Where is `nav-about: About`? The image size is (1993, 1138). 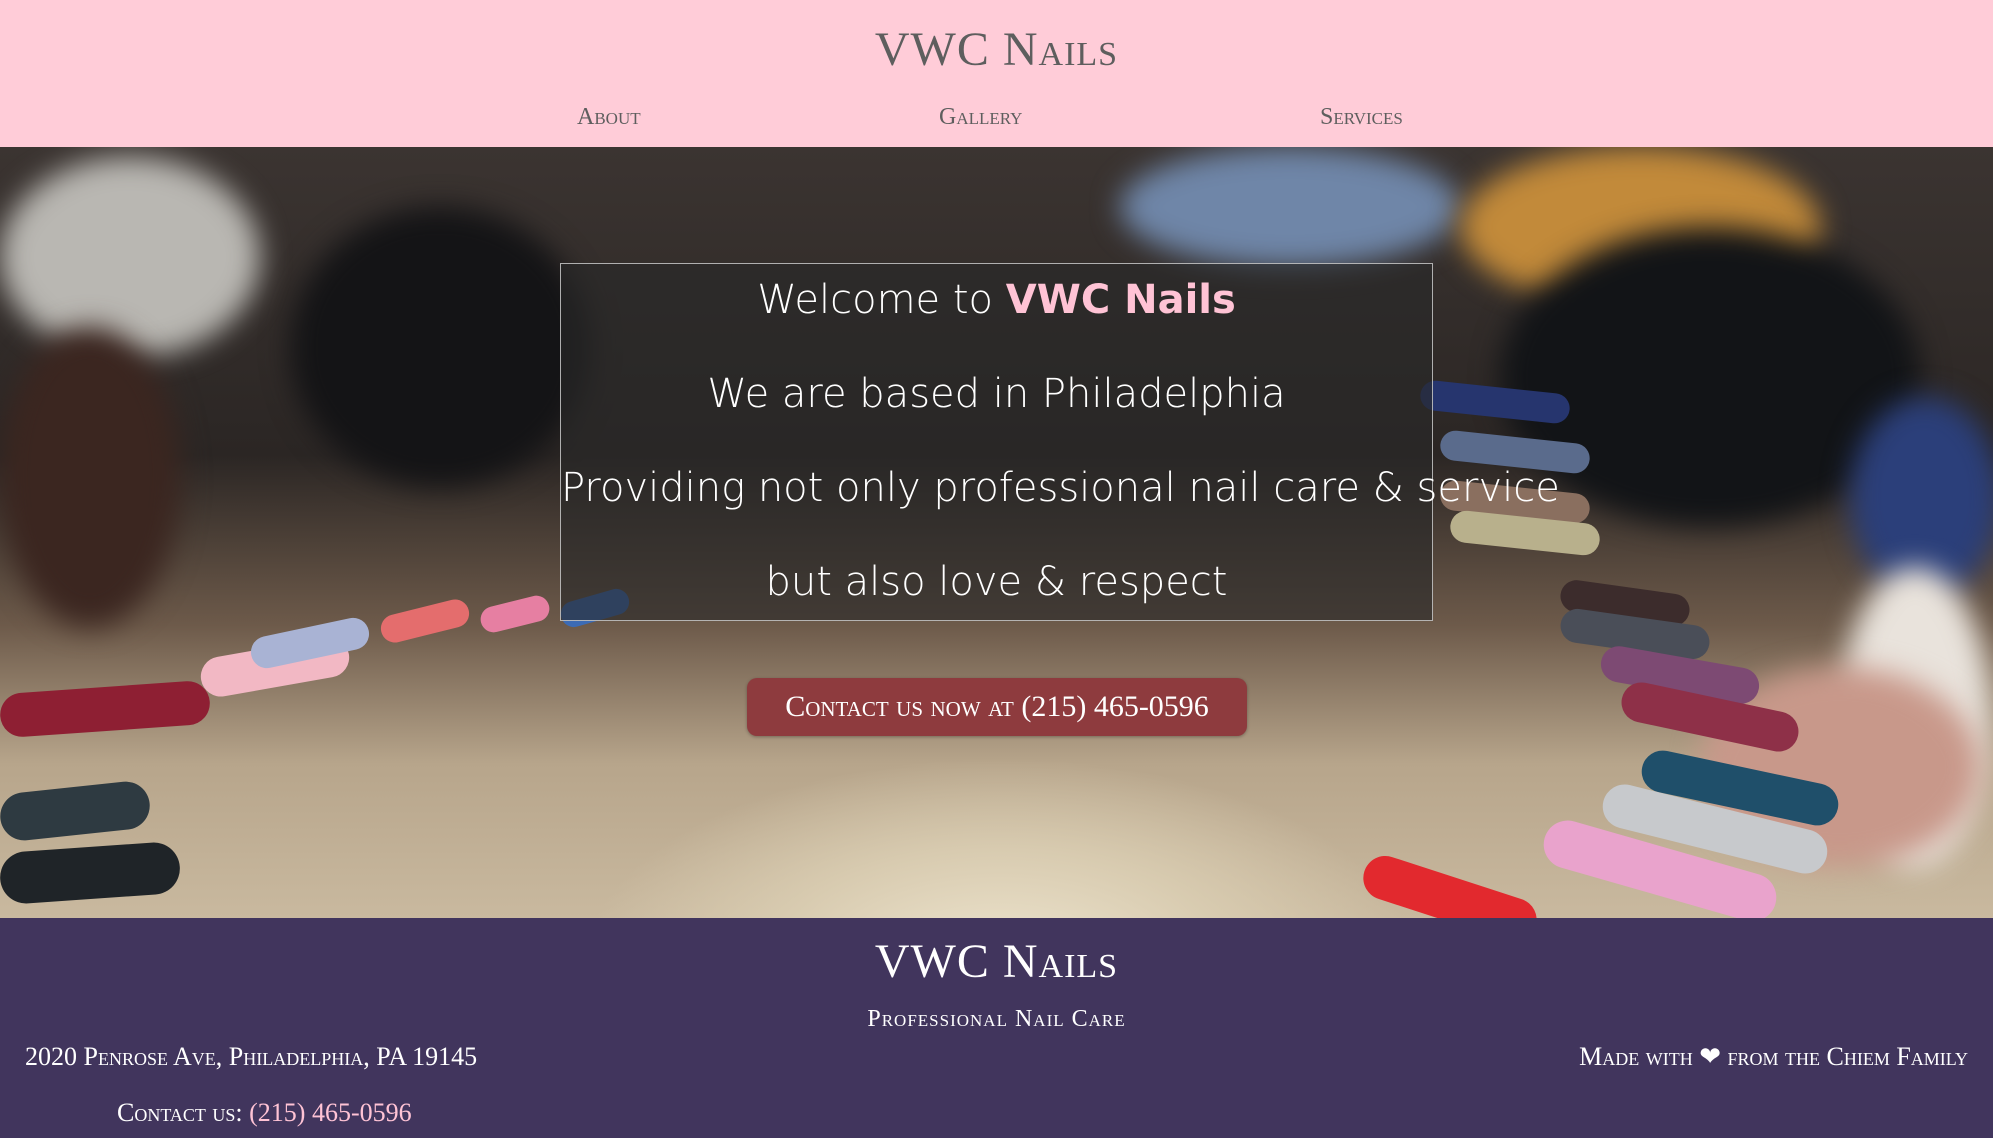 nav-about: About is located at coordinates (609, 117).